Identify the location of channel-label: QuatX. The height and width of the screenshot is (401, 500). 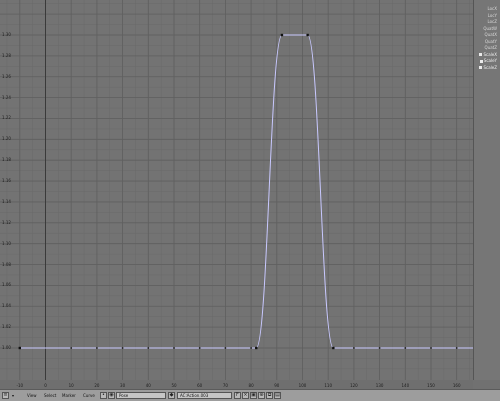
(490, 34).